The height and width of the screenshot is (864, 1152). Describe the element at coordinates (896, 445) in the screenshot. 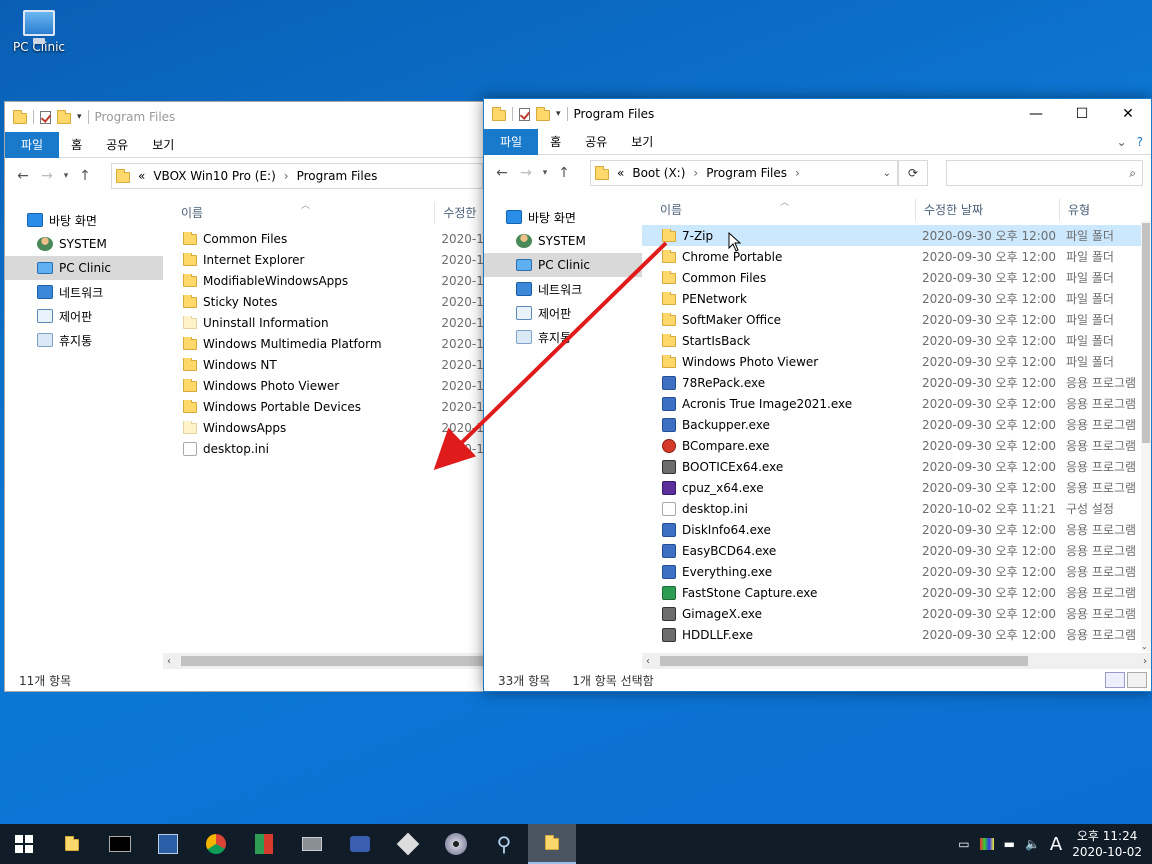

I see `file-row: BCompare.exe 2020-09-30 오후 12:00 응용 프로그램` at that location.